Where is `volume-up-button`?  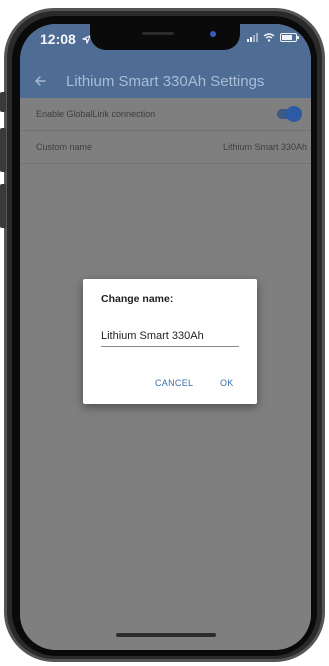
volume-up-button is located at coordinates (3, 150).